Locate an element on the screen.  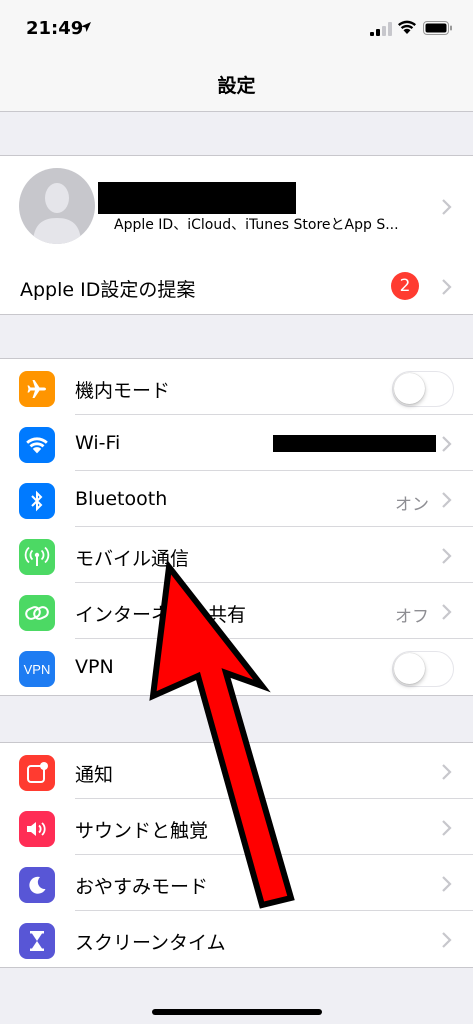
settings-row-screen-time: スクリーンタイム is located at coordinates (236, 939).